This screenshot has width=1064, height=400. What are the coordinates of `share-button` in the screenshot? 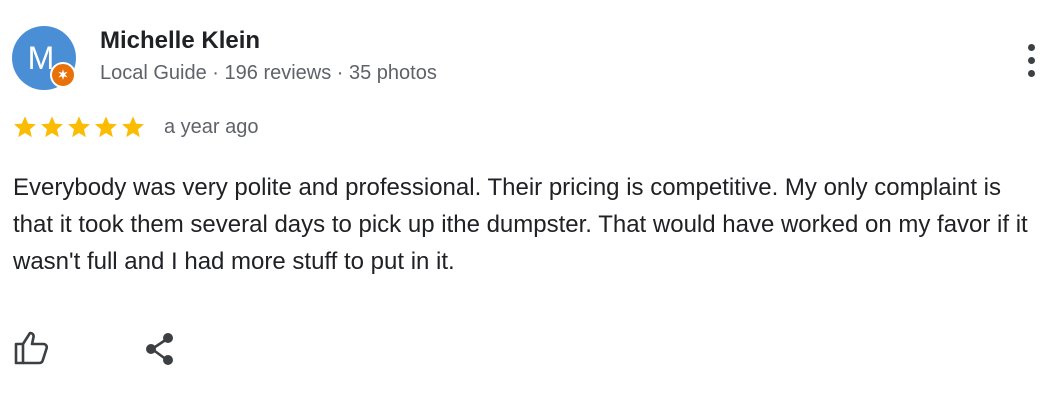 It's located at (161, 349).